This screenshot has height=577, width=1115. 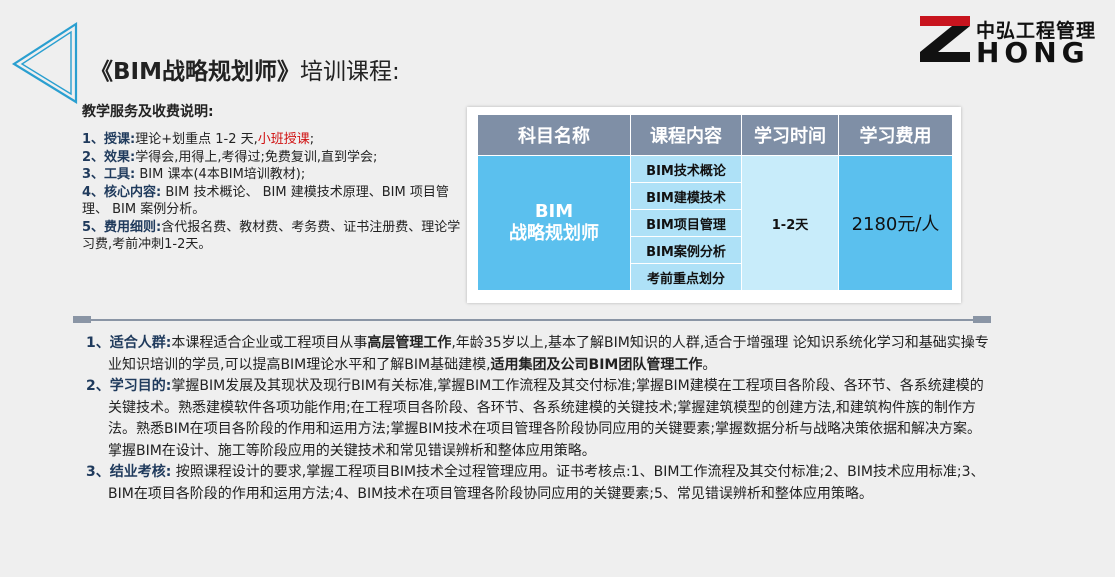 What do you see at coordinates (686, 169) in the screenshot?
I see `content-cell: BIM技术概论` at bounding box center [686, 169].